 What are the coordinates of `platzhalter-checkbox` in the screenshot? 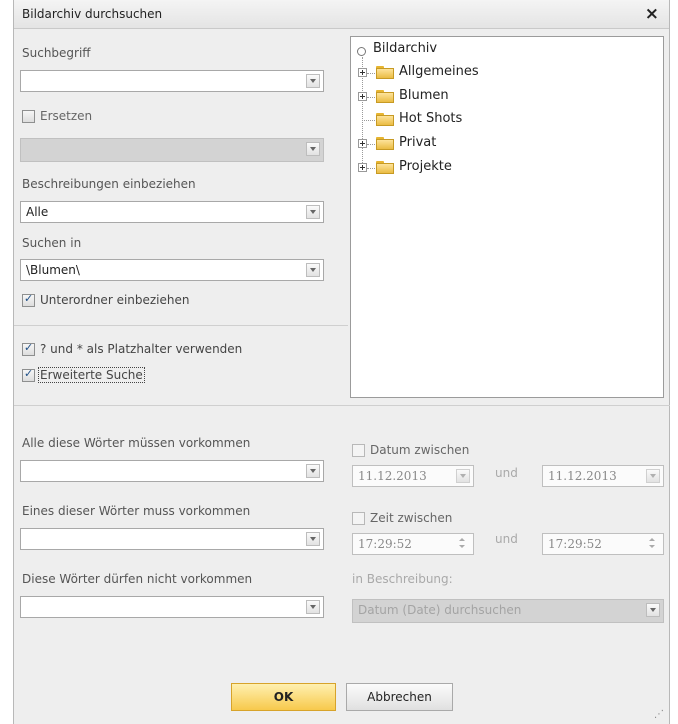 It's located at (28, 348).